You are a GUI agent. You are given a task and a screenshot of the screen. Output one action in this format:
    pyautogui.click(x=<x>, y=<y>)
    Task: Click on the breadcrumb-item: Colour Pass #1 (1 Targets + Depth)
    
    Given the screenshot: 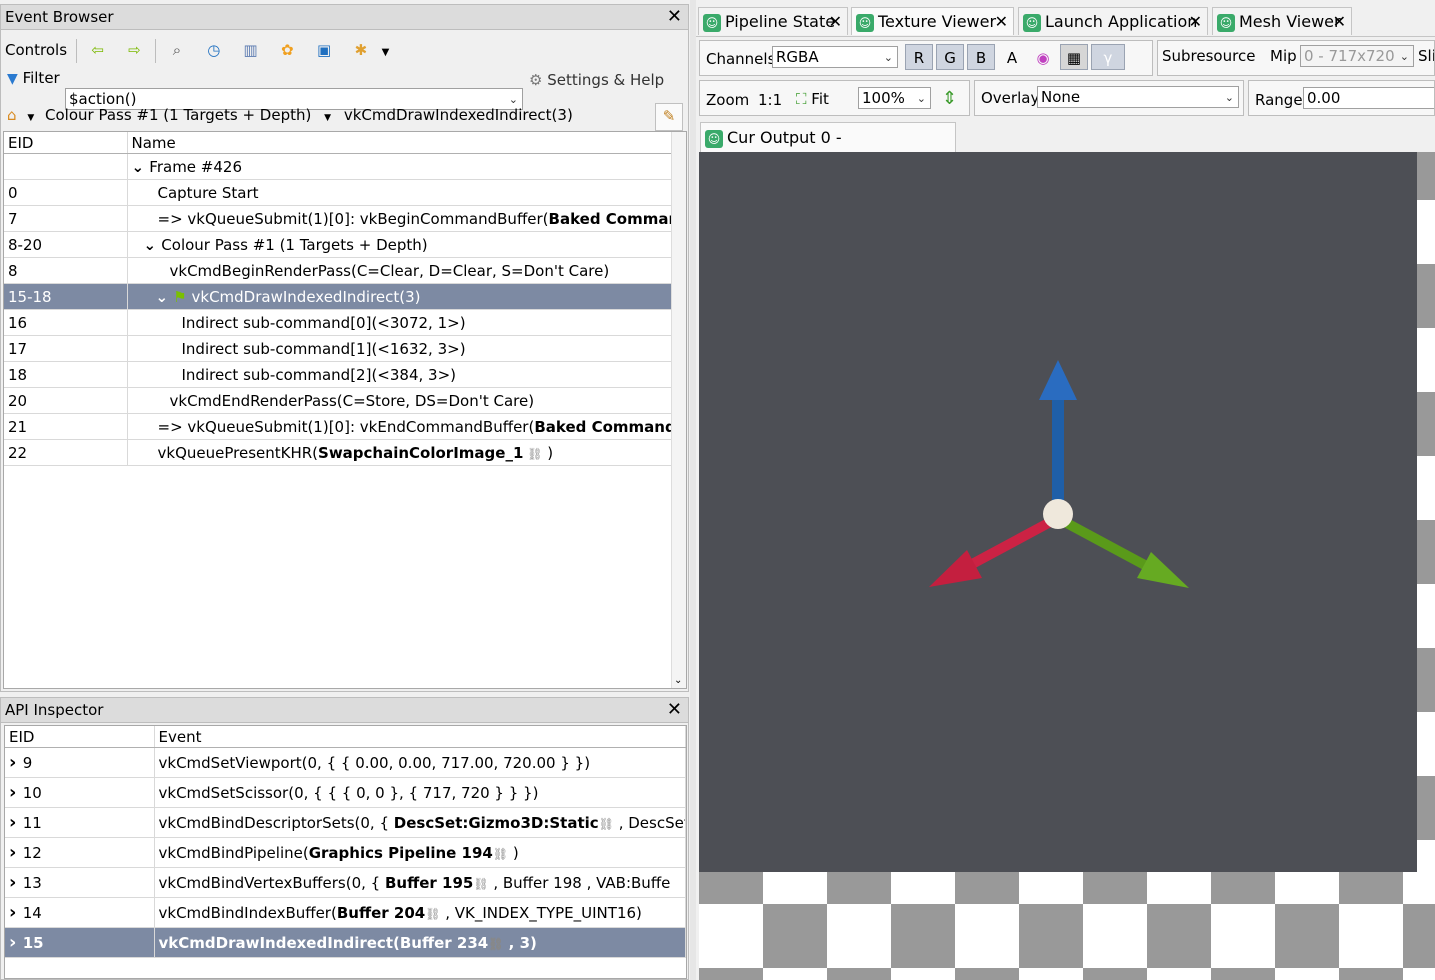 What is the action you would take?
    pyautogui.click(x=178, y=115)
    